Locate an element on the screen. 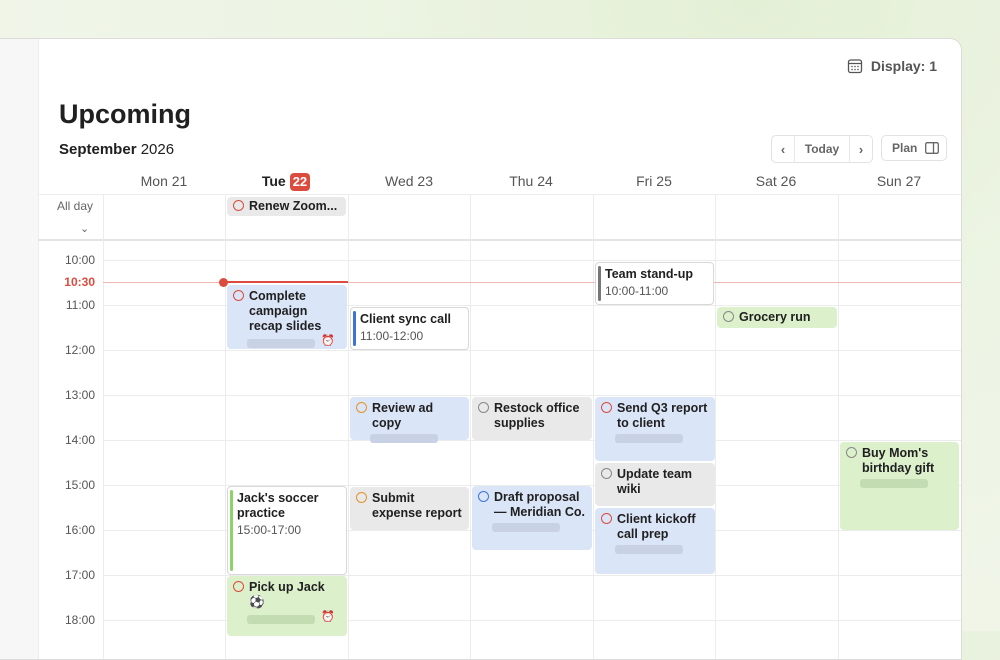 This screenshot has width=1000, height=660. hour-label: 14:00 is located at coordinates (79, 440).